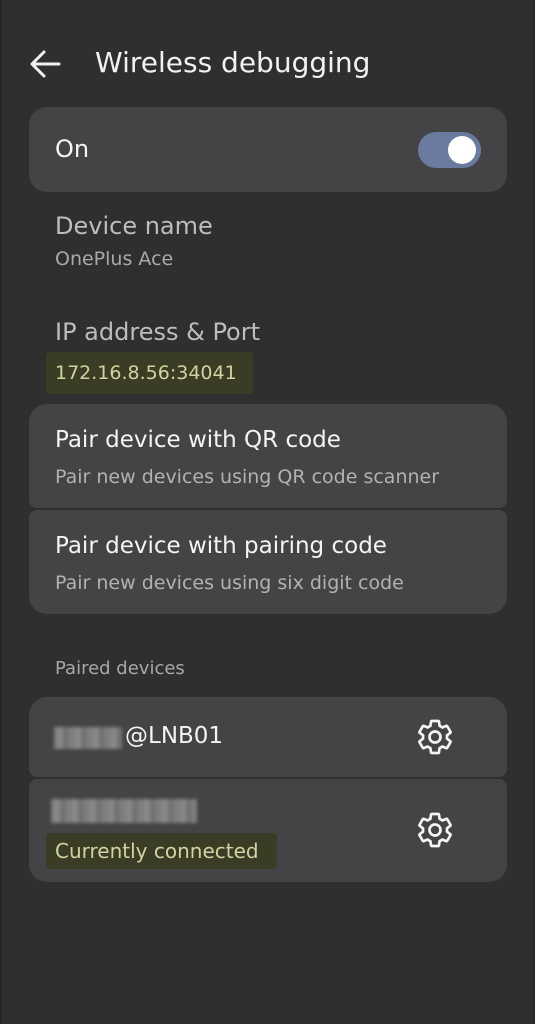 This screenshot has width=535, height=1024. Describe the element at coordinates (229, 583) in the screenshot. I see `pair-code-subtitle: Pair new devices using six digit code` at that location.